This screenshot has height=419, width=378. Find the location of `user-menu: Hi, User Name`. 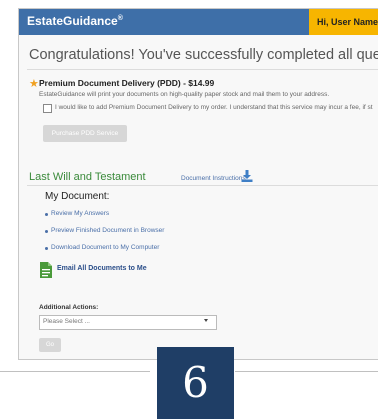

user-menu: Hi, User Name is located at coordinates (343, 22).